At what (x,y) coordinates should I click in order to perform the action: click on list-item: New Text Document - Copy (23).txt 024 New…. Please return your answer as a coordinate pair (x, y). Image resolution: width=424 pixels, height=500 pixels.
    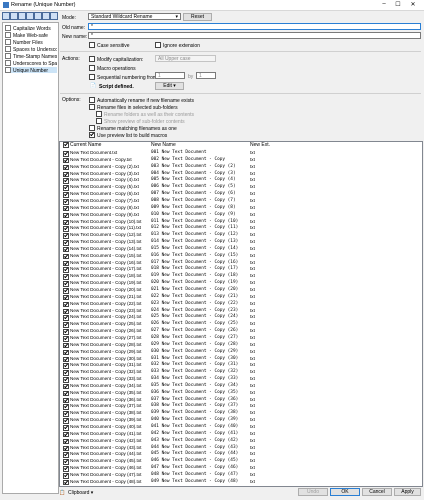
    Looking at the image, I should click on (241, 311).